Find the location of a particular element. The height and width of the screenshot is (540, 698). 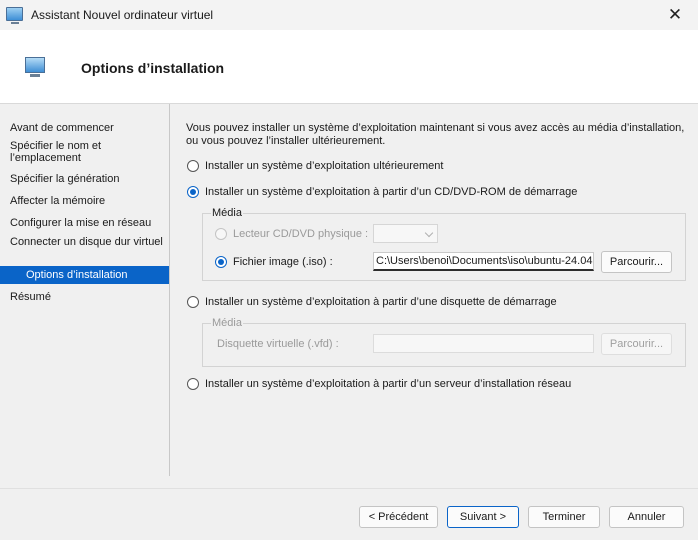

next-button: Suivant > is located at coordinates (483, 517).